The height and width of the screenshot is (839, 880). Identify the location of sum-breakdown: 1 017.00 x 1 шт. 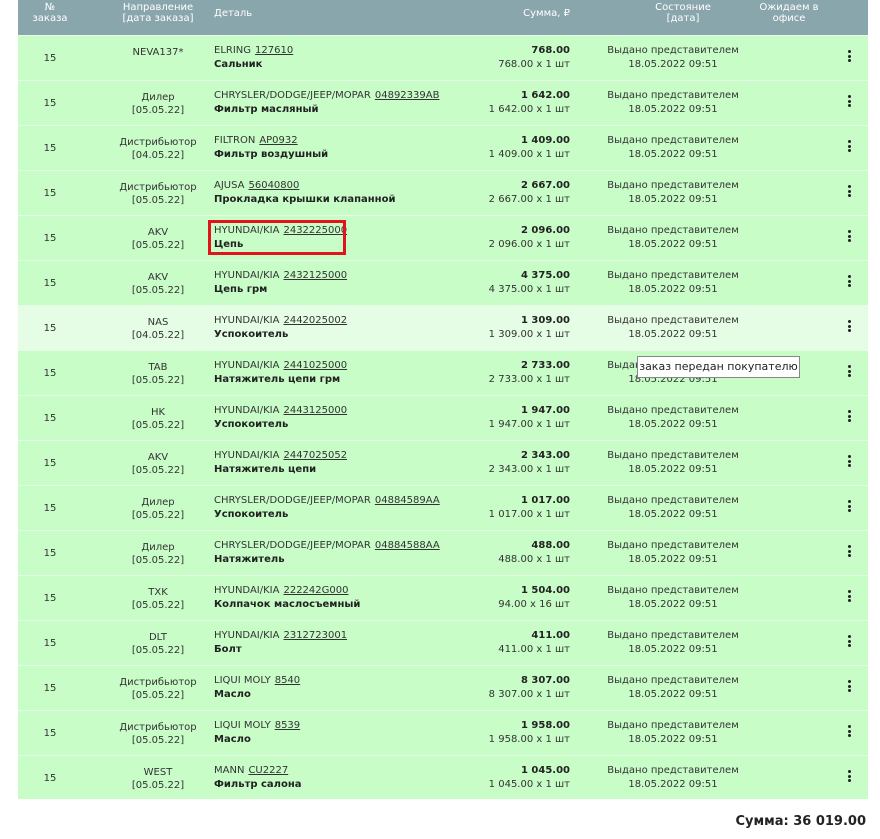
(529, 514).